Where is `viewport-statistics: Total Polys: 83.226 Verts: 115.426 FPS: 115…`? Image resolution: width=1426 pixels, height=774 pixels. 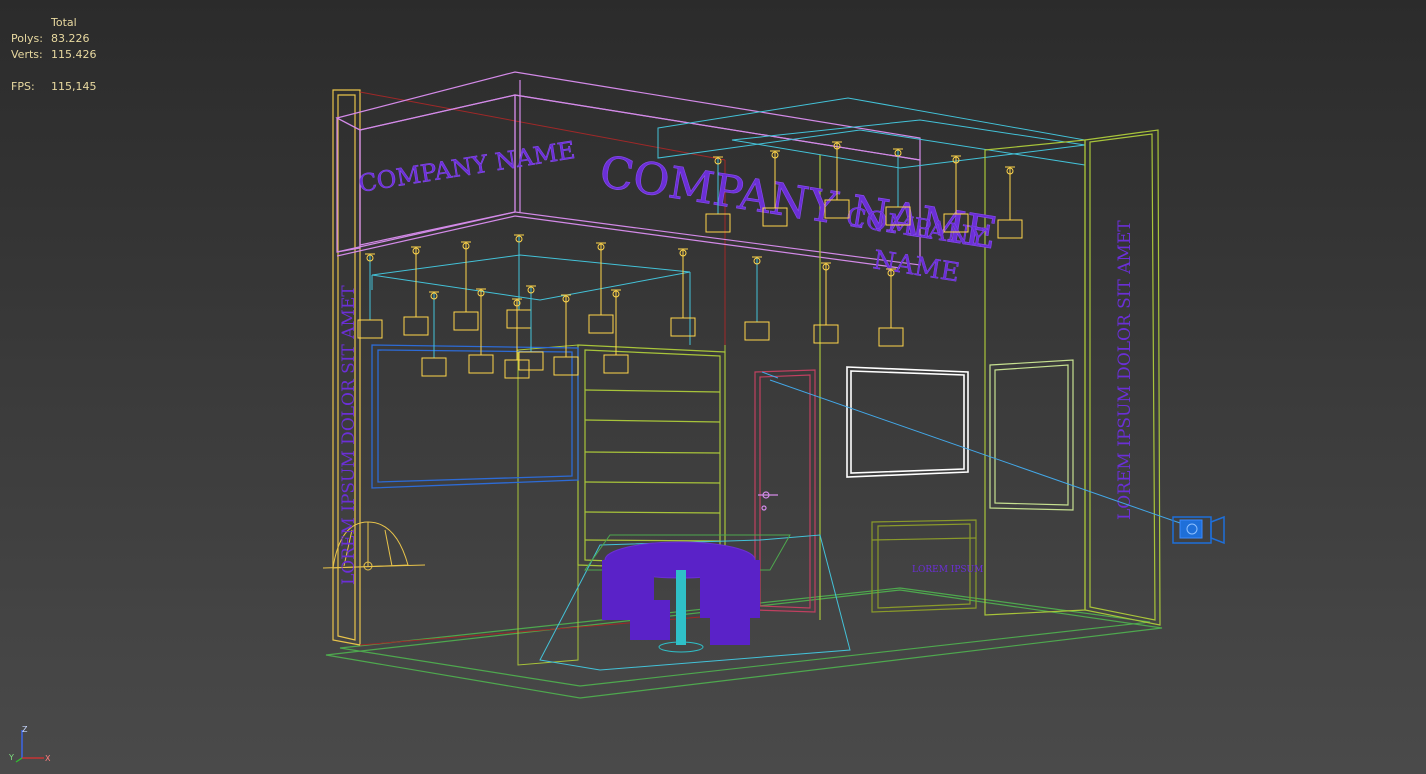
viewport-statistics: Total Polys: 83.226 Verts: 115.426 FPS: 115… is located at coordinates (71, 55).